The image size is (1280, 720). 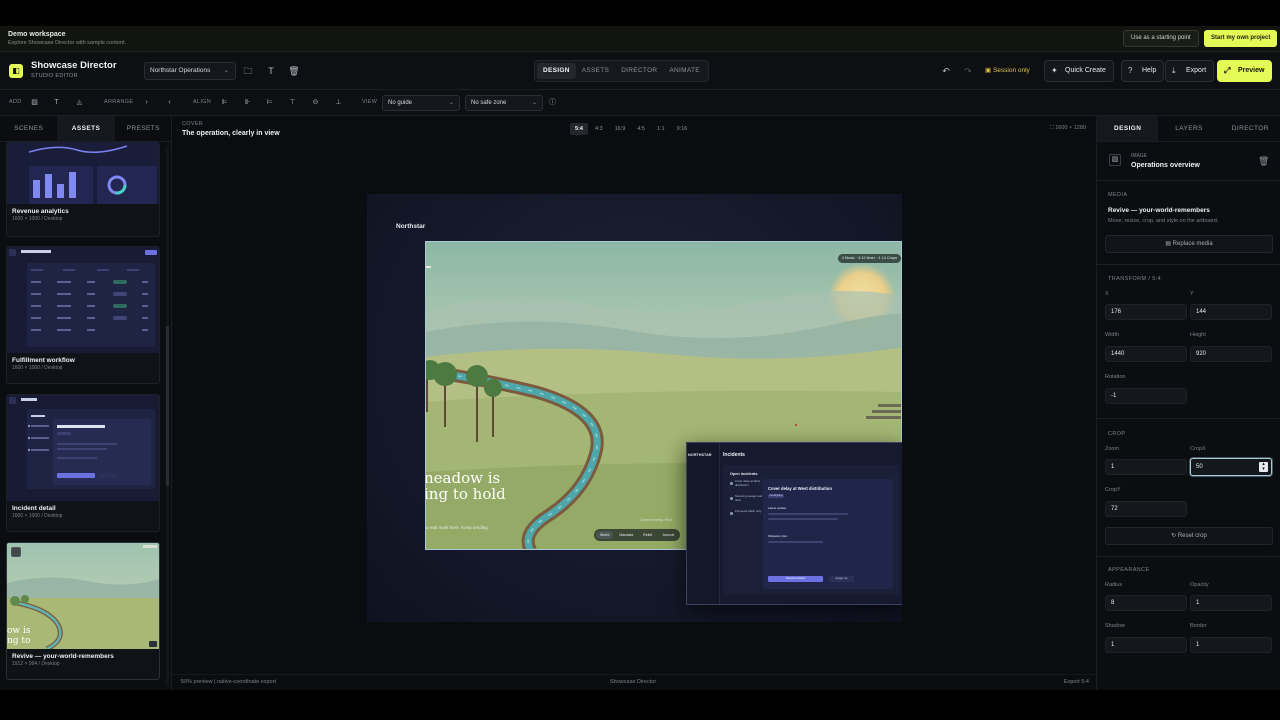 I want to click on stepper-icon: ▴ ▾, so click(x=1263, y=467).